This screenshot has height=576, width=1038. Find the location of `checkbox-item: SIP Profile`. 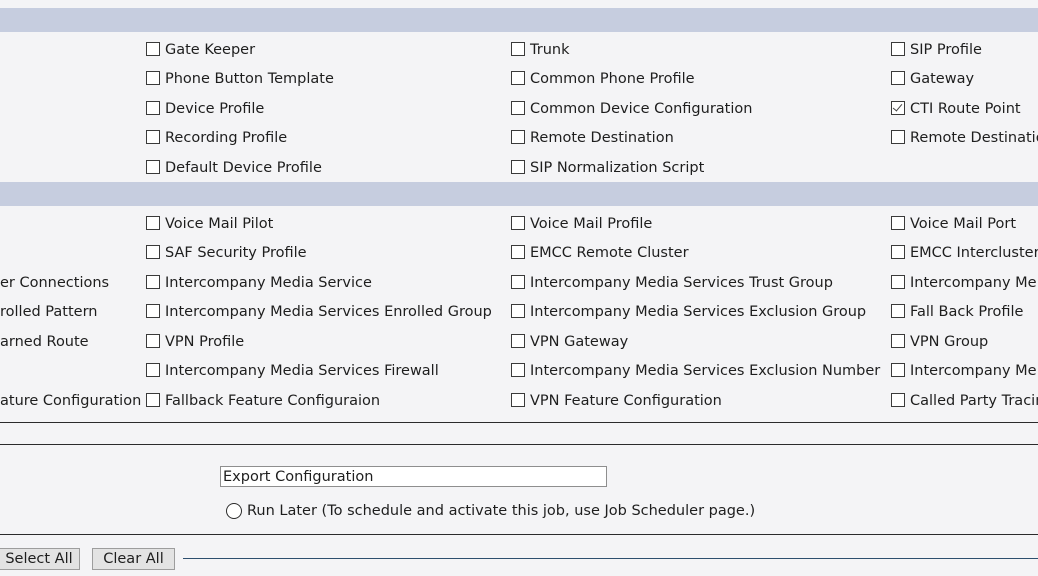

checkbox-item: SIP Profile is located at coordinates (936, 50).